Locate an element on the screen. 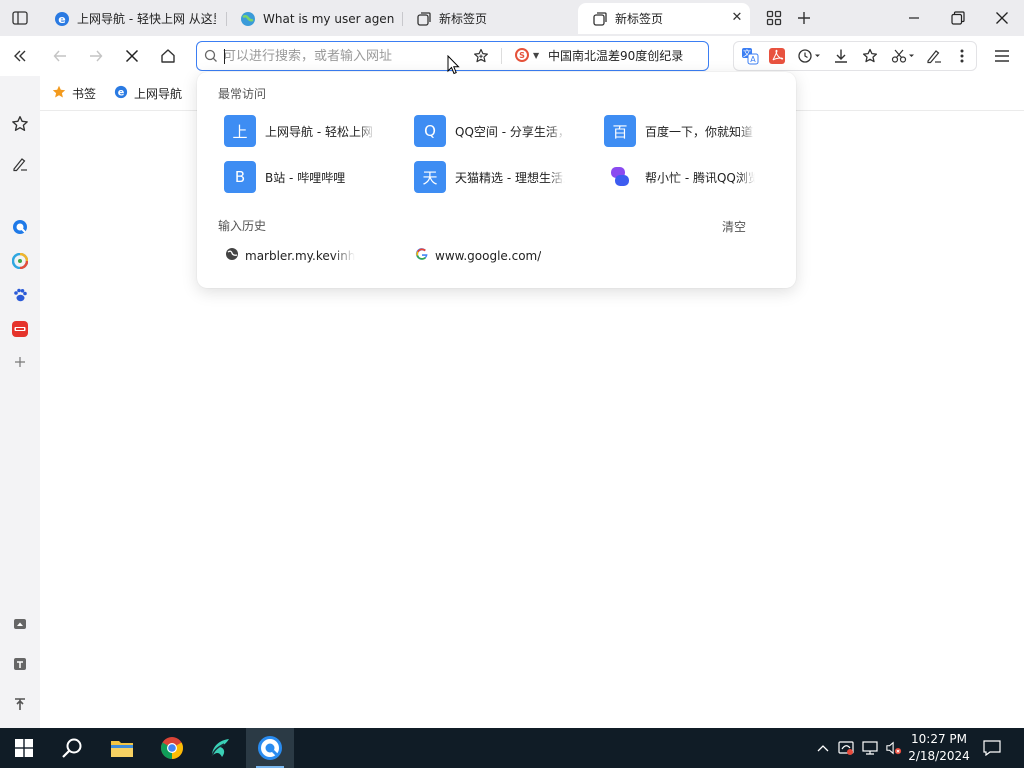 This screenshot has width=1024, height=768. frequent-site-item: 上 上网导航 - 轻松上网，从这里开始 is located at coordinates (309, 131).